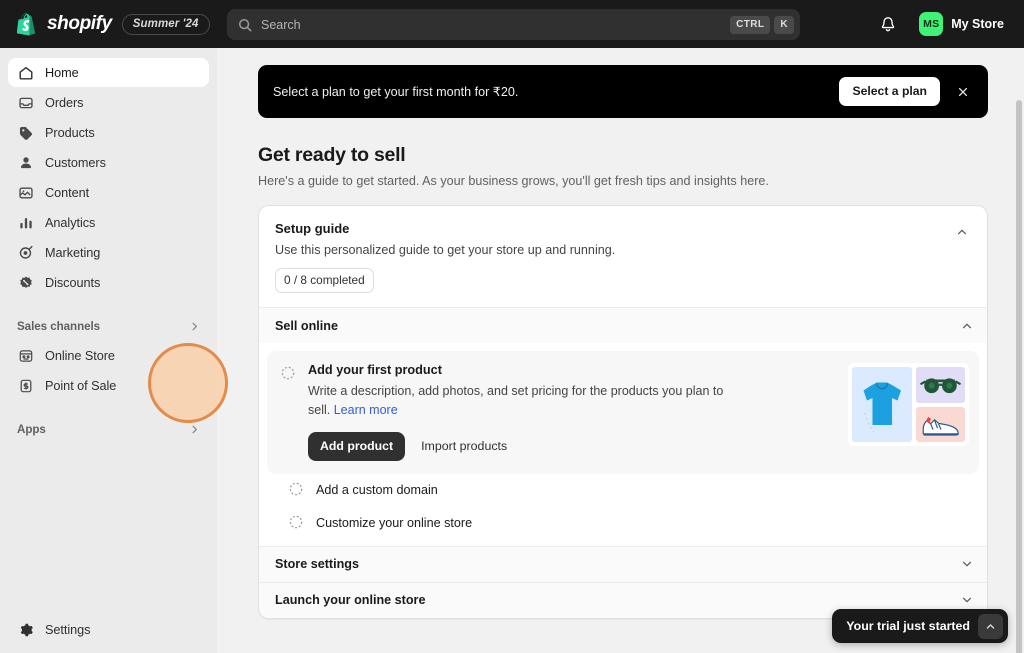 Image resolution: width=1024 pixels, height=653 pixels. Describe the element at coordinates (623, 325) in the screenshot. I see `section-sell-online: Sell online` at that location.